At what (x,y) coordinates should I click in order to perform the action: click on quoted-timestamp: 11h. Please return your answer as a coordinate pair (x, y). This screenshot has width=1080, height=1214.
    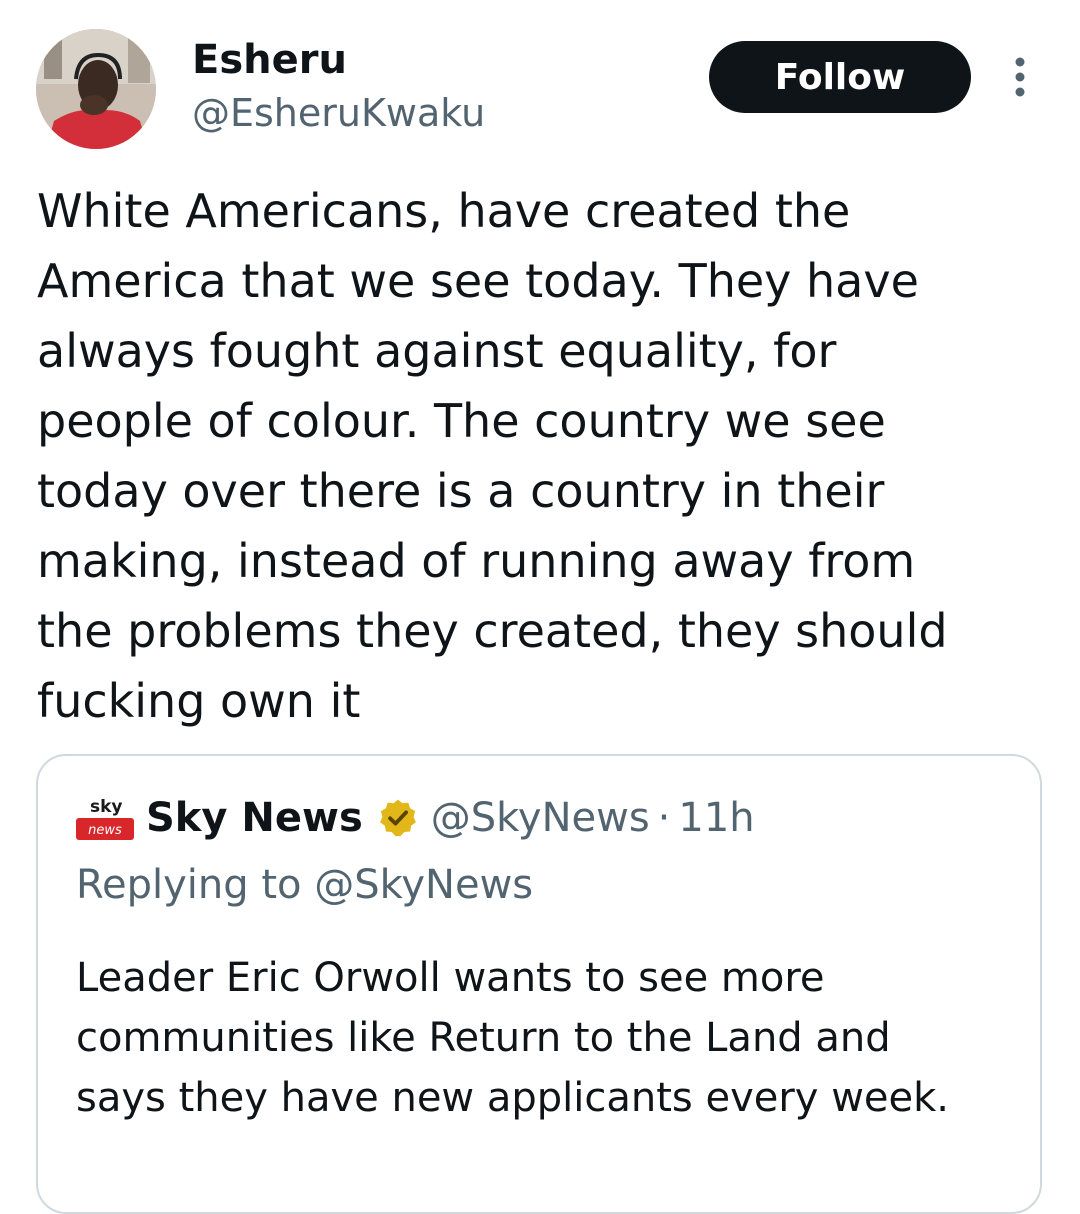
    Looking at the image, I should click on (716, 818).